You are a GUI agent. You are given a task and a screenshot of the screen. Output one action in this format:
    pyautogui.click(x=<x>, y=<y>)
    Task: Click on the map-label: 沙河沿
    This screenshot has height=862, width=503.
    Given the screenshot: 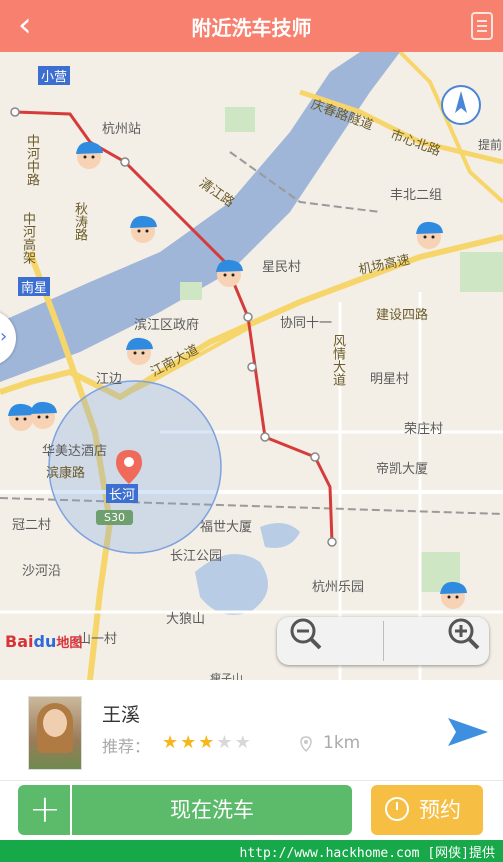 What is the action you would take?
    pyautogui.click(x=42, y=571)
    